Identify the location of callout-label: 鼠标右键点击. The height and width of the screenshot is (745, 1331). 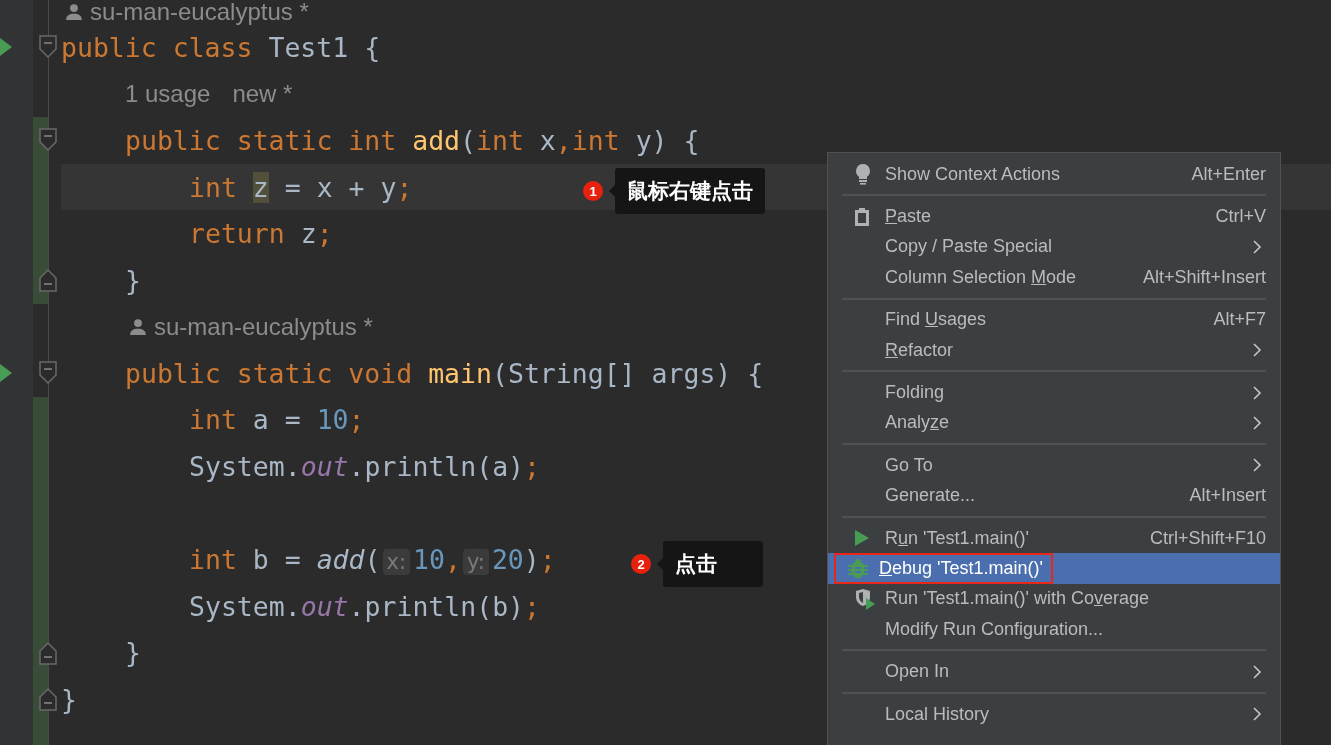
(690, 191).